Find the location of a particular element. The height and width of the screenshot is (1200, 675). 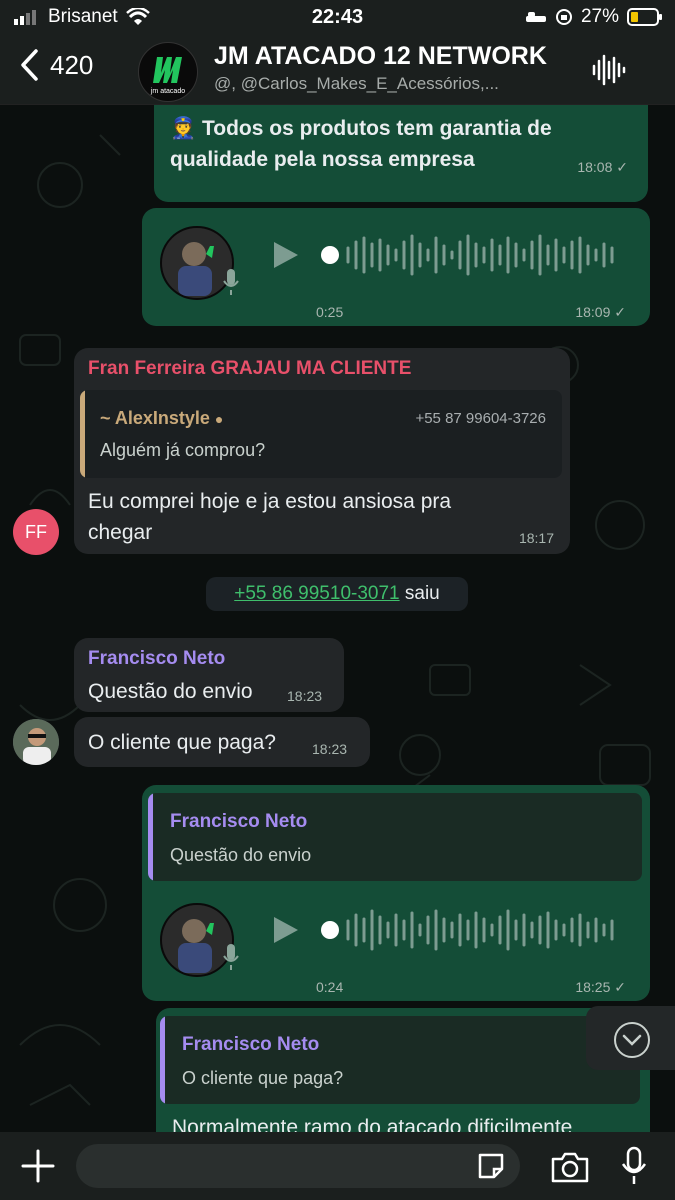

message-time: 18:08 ✓ is located at coordinates (602, 167).